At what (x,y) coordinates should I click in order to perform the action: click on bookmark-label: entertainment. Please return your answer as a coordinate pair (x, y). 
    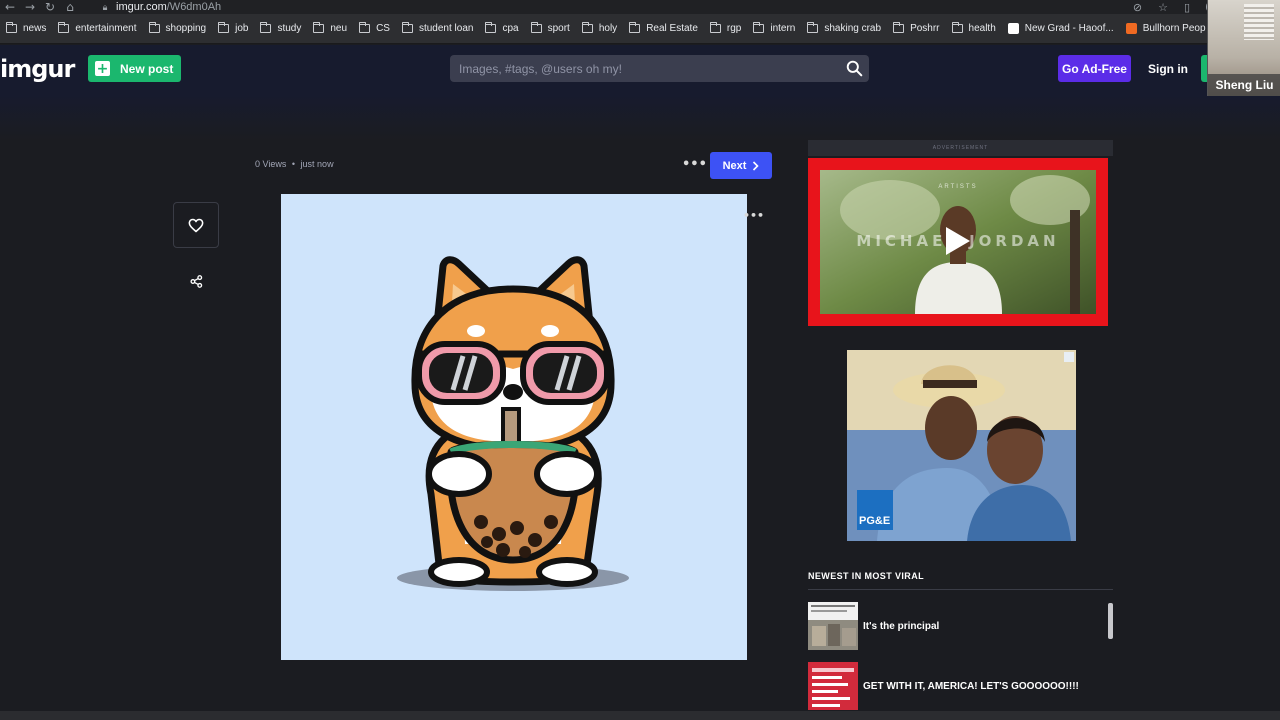
    Looking at the image, I should click on (106, 28).